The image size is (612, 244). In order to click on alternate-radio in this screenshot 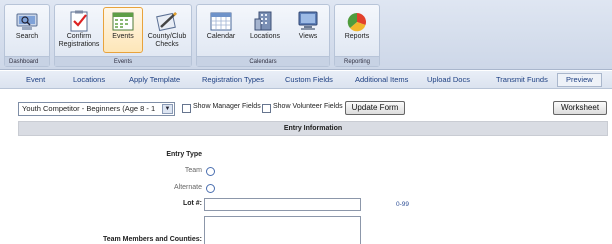, I will do `click(210, 188)`.